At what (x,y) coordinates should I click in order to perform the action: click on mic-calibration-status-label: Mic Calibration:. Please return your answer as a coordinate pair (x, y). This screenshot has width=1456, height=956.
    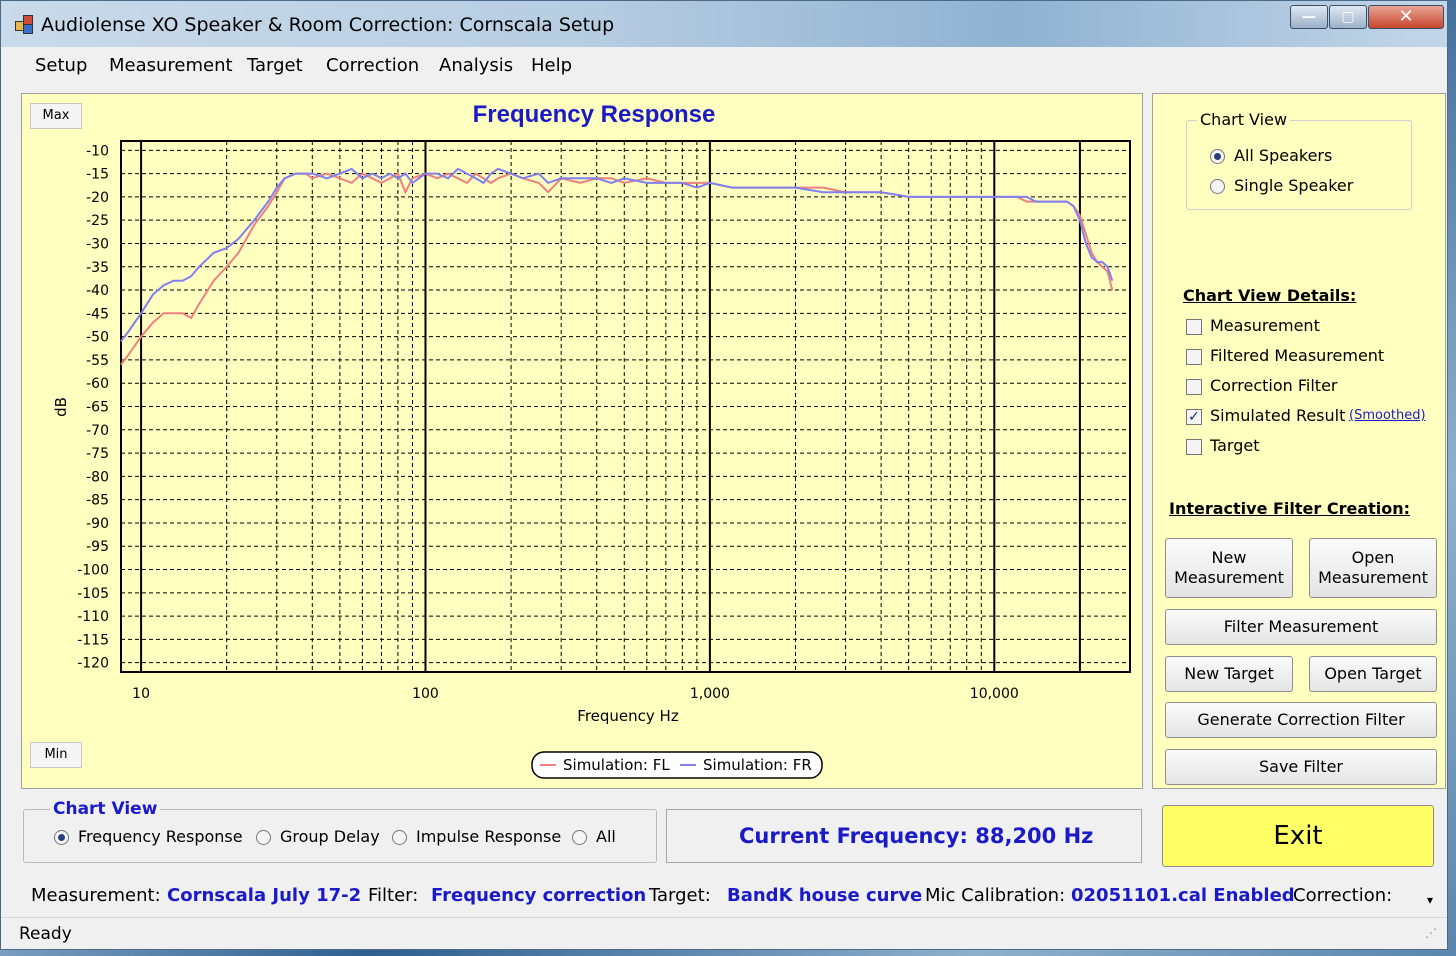
    Looking at the image, I should click on (995, 895).